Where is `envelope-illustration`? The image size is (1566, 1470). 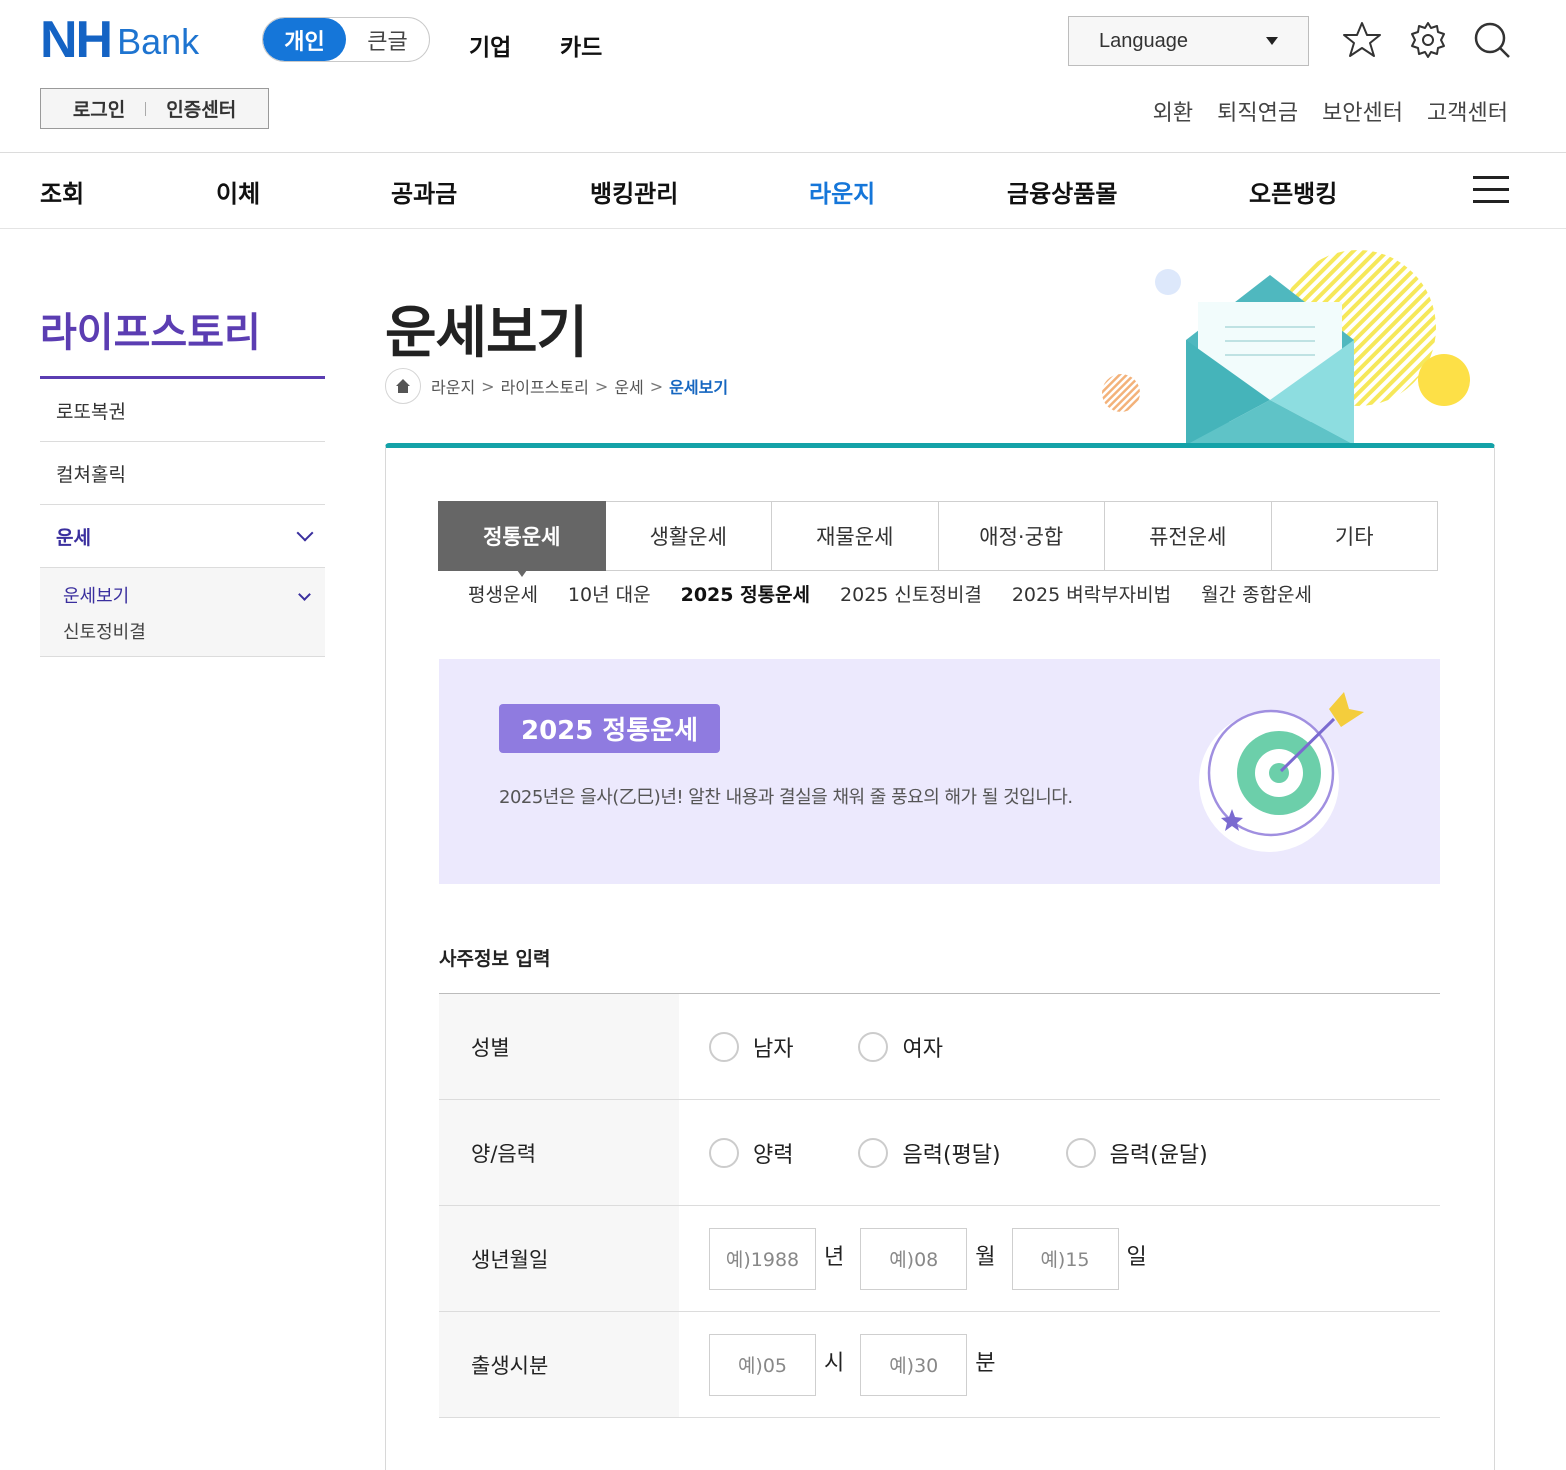 envelope-illustration is located at coordinates (1286, 347).